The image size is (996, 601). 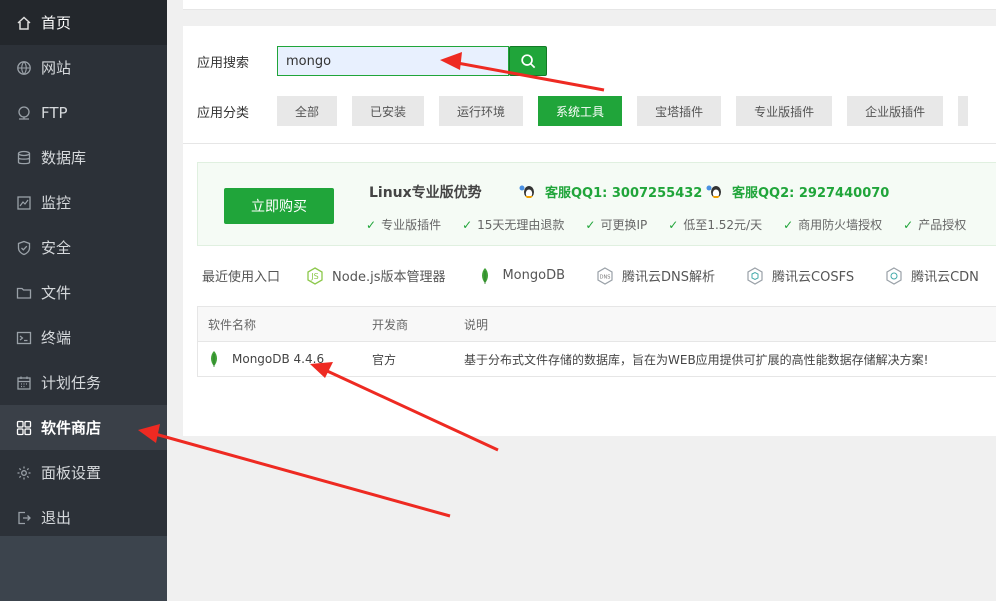 I want to click on sidebar-item-app-store: 软件商店, so click(x=83, y=427).